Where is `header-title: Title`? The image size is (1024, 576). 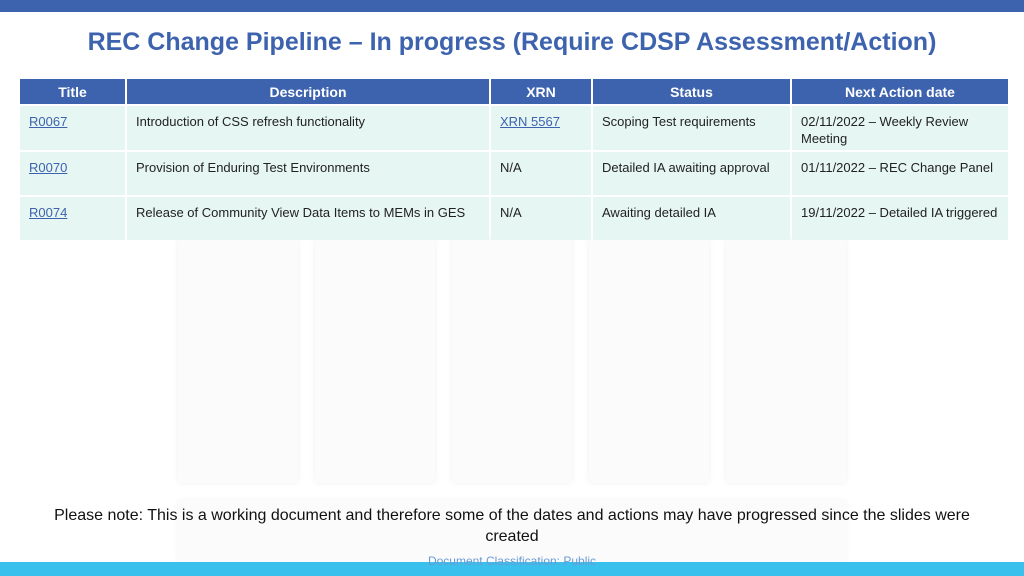 header-title: Title is located at coordinates (72, 91).